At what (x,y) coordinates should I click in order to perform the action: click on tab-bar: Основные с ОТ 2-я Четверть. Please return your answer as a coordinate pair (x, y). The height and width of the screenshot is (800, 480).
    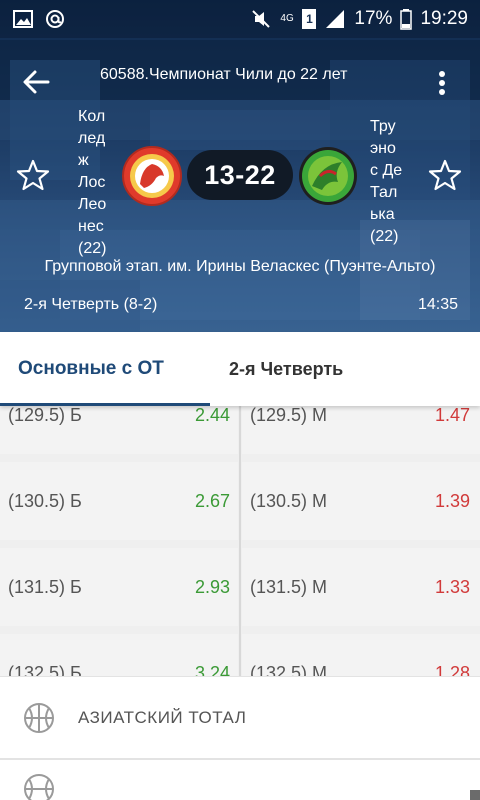
    Looking at the image, I should click on (240, 369).